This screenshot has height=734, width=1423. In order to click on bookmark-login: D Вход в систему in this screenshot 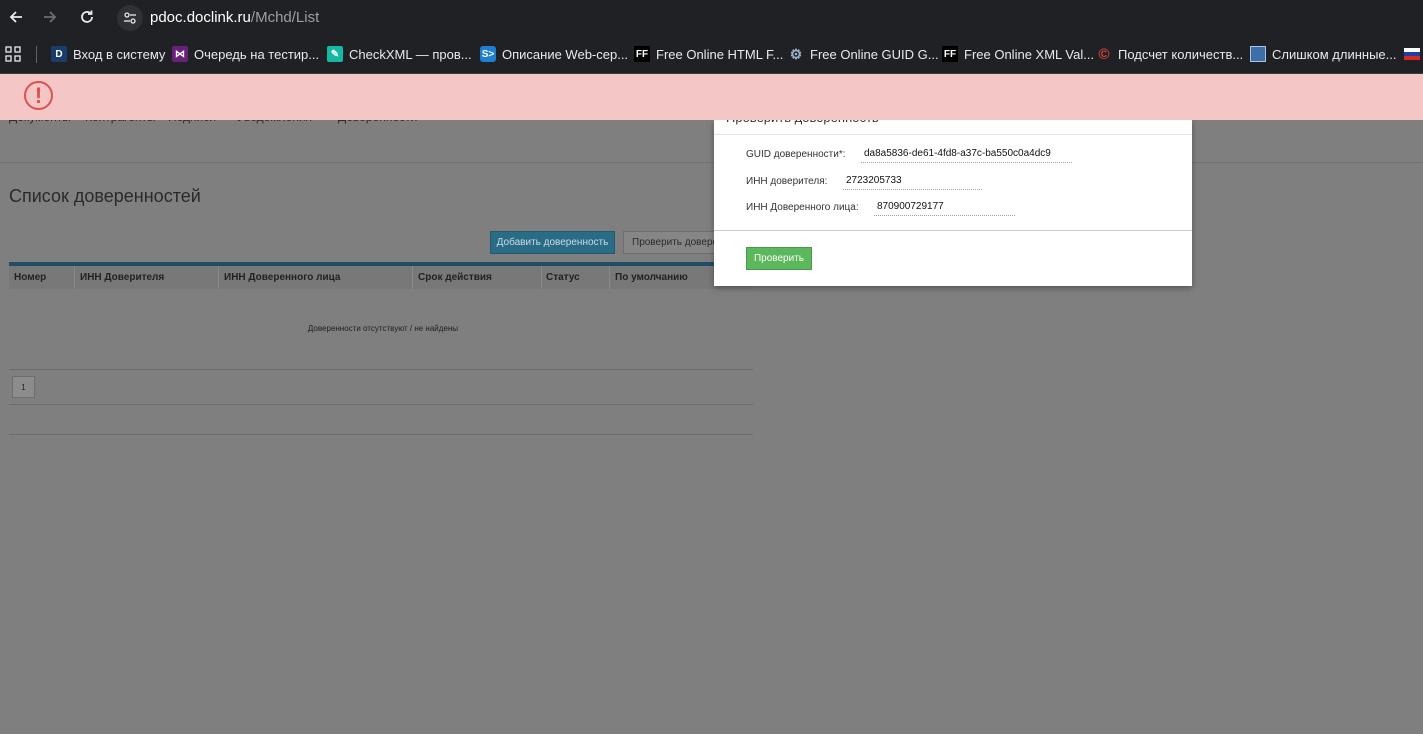, I will do `click(108, 54)`.